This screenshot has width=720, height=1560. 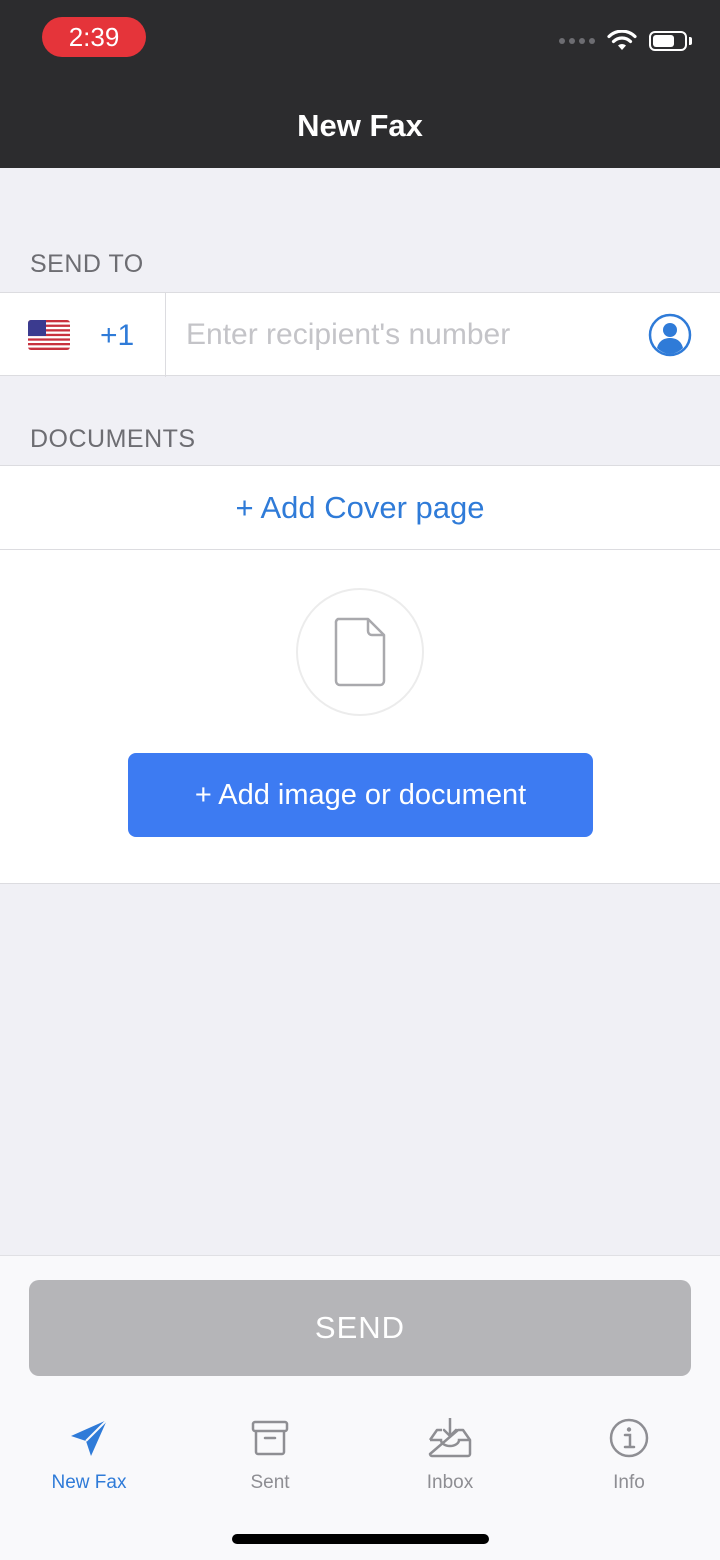 What do you see at coordinates (94, 37) in the screenshot?
I see `status-time: 2:39` at bounding box center [94, 37].